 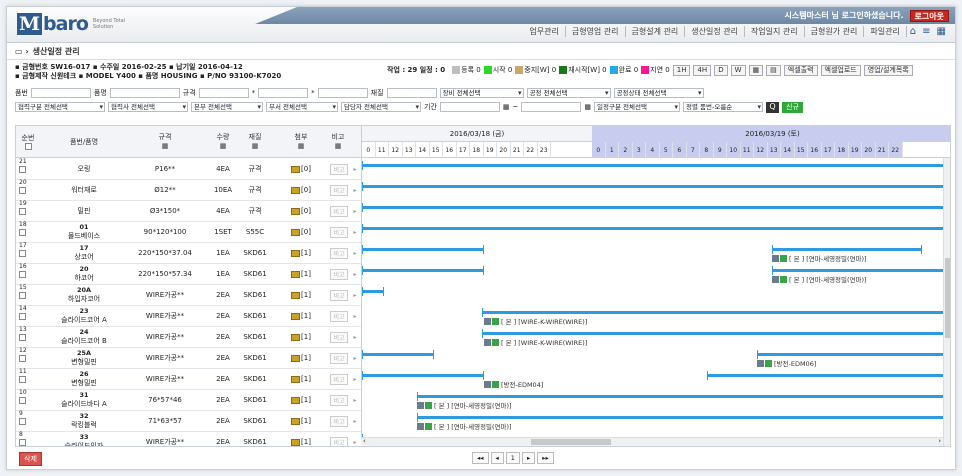 I want to click on select-all-checkbox, so click(x=28, y=146).